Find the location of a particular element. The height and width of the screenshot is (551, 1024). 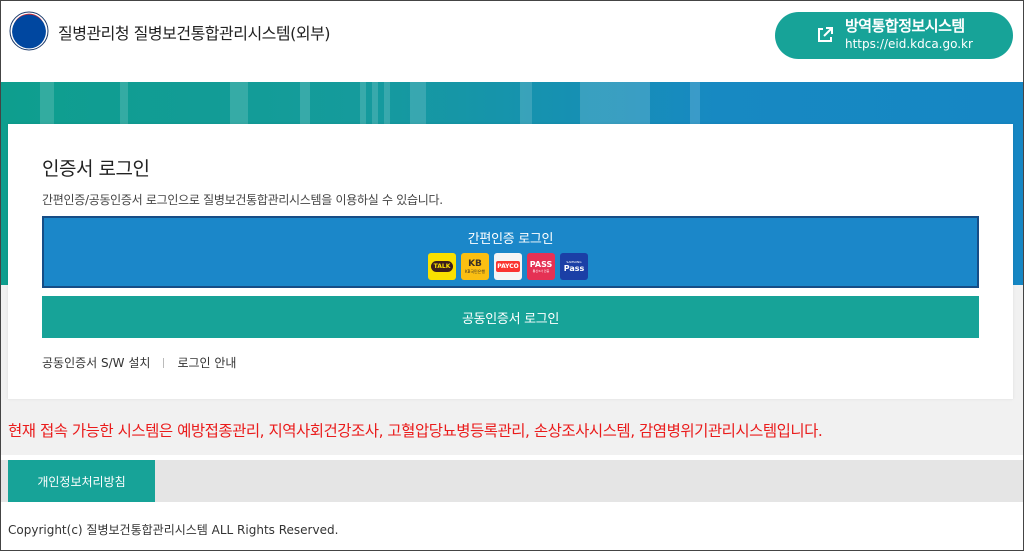

login-title: 인증서 로그인 is located at coordinates (96, 169).